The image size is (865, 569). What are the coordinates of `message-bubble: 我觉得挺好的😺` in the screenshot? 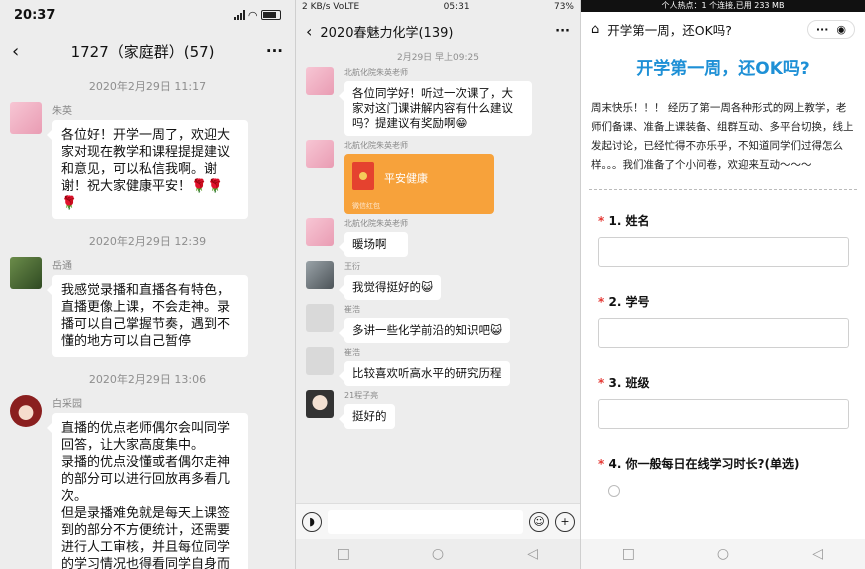 It's located at (390, 287).